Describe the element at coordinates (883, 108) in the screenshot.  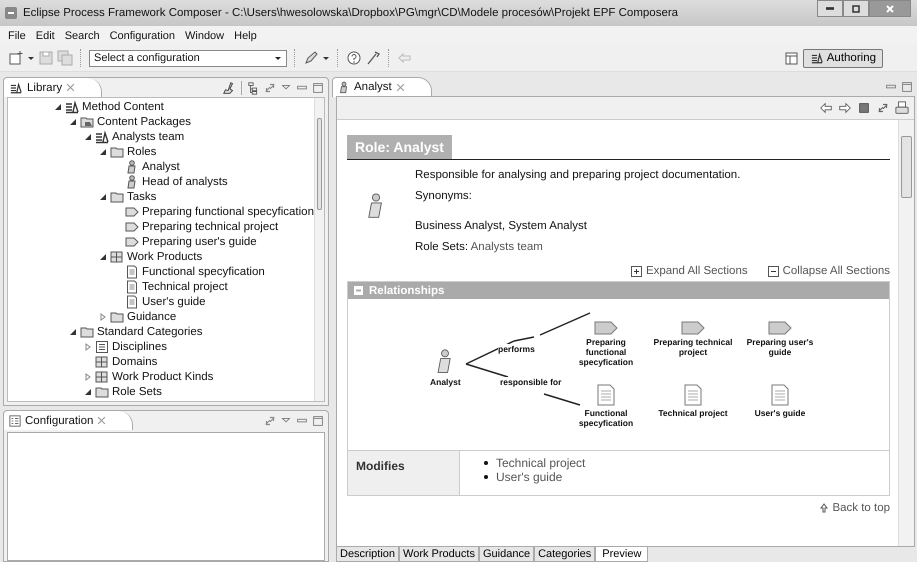
I see `sync-icon` at that location.